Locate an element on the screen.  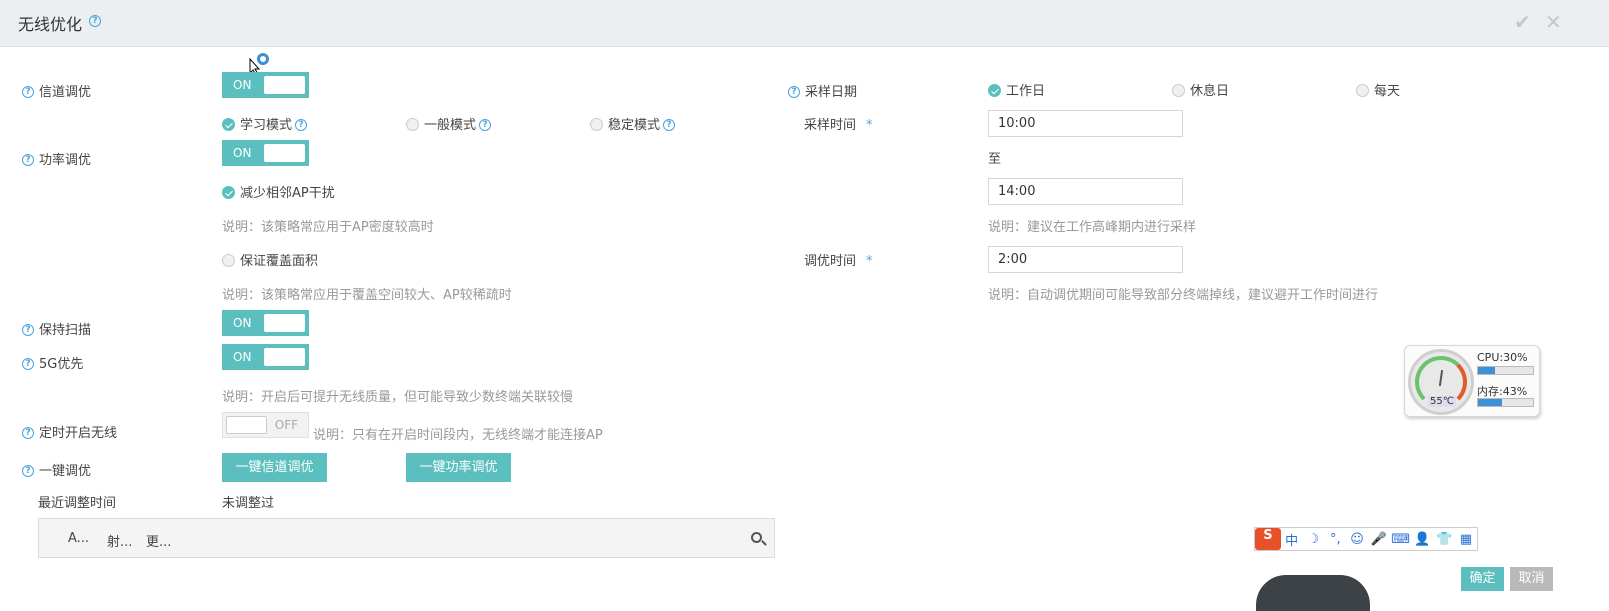
scheduled-wireless-note: 说明：只有在开启时间段内，无线终端才能连接AP is located at coordinates (458, 435).